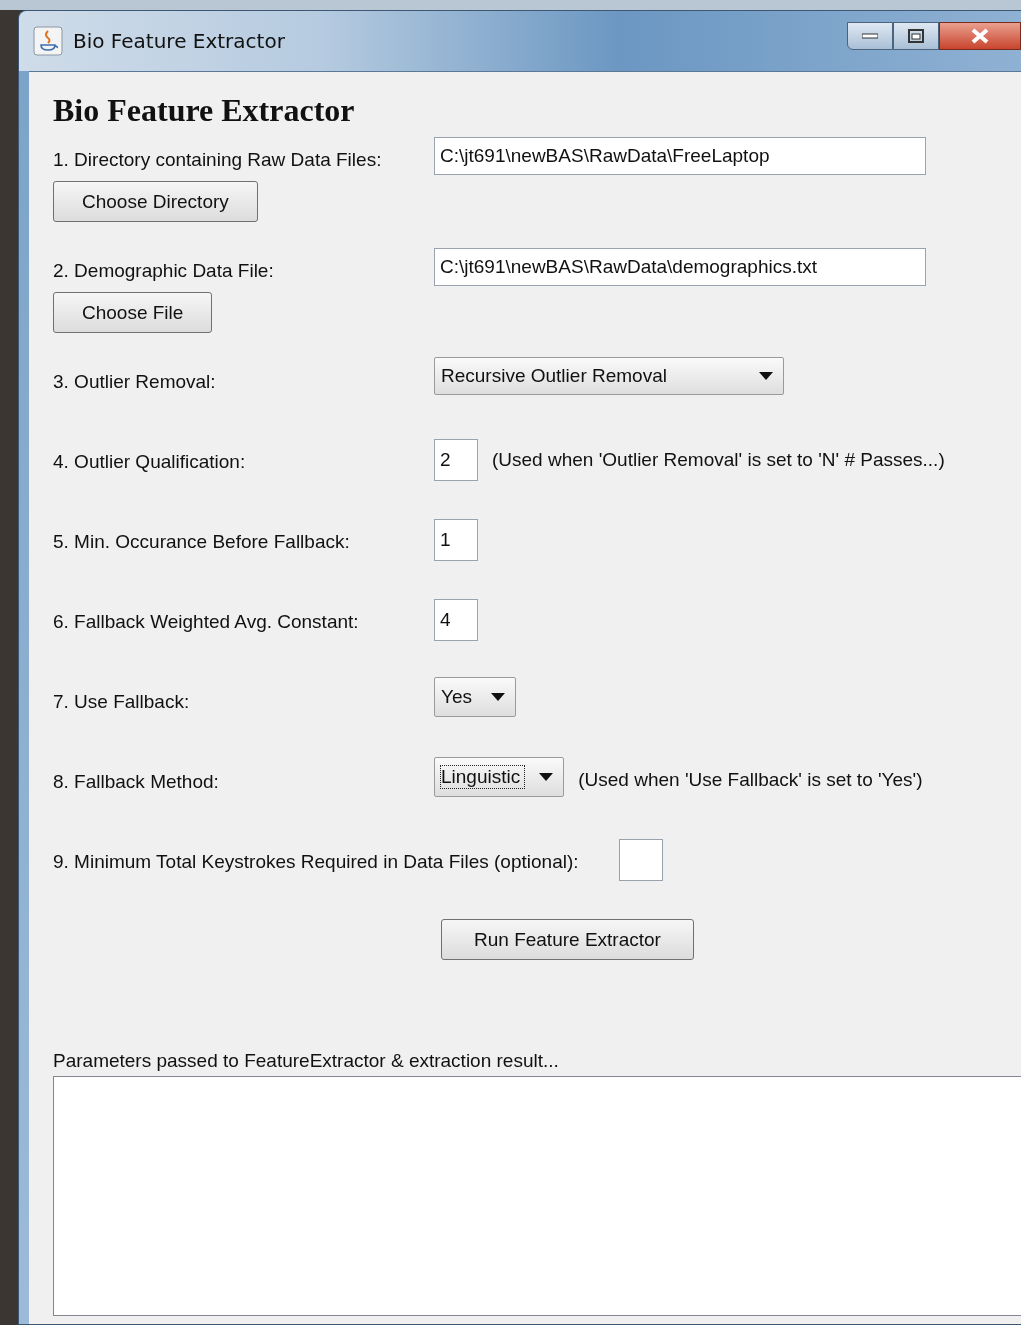  Describe the element at coordinates (750, 780) in the screenshot. I see `hint-text: (Used when 'Use Fallback' is set to 'Yes')` at that location.